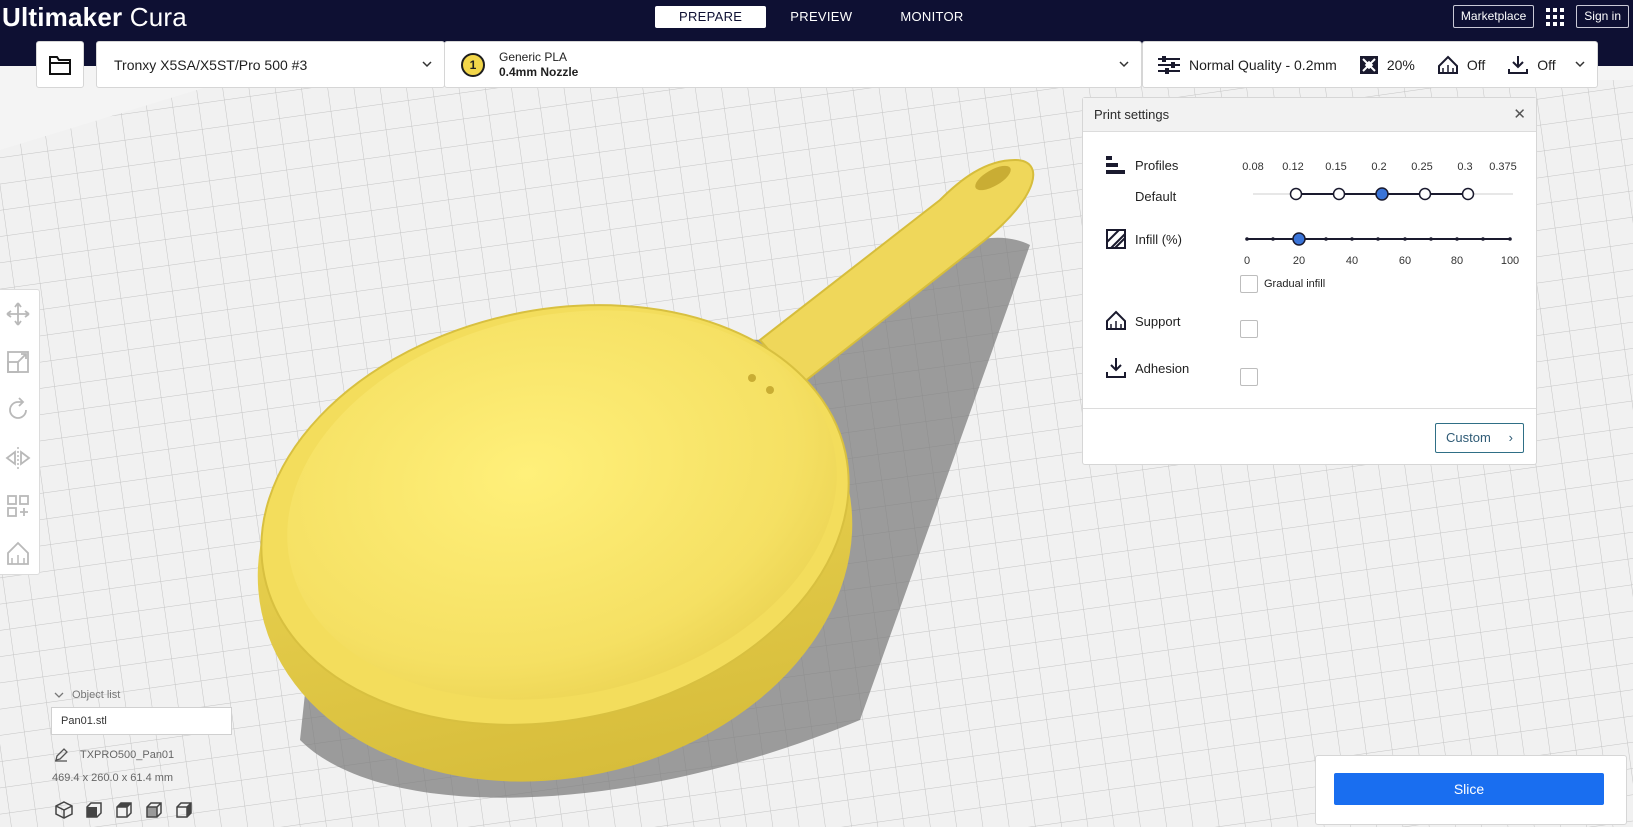 This screenshot has height=827, width=1633. I want to click on layer-height-tick: 0.25, so click(1422, 167).